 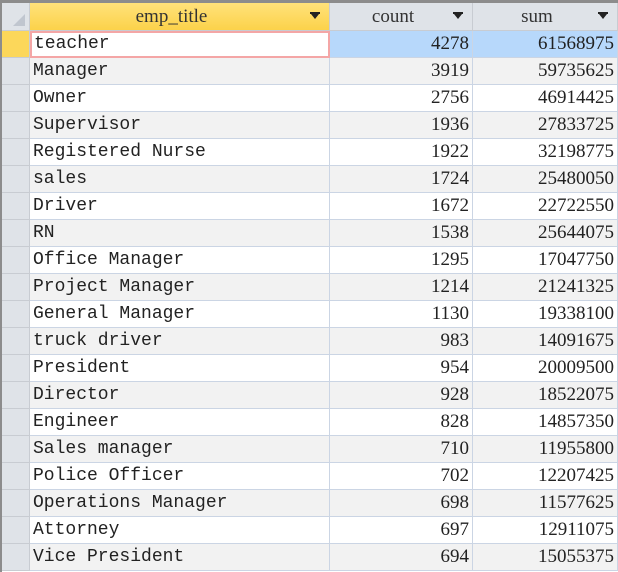 What do you see at coordinates (16, 17) in the screenshot?
I see `select-all-button` at bounding box center [16, 17].